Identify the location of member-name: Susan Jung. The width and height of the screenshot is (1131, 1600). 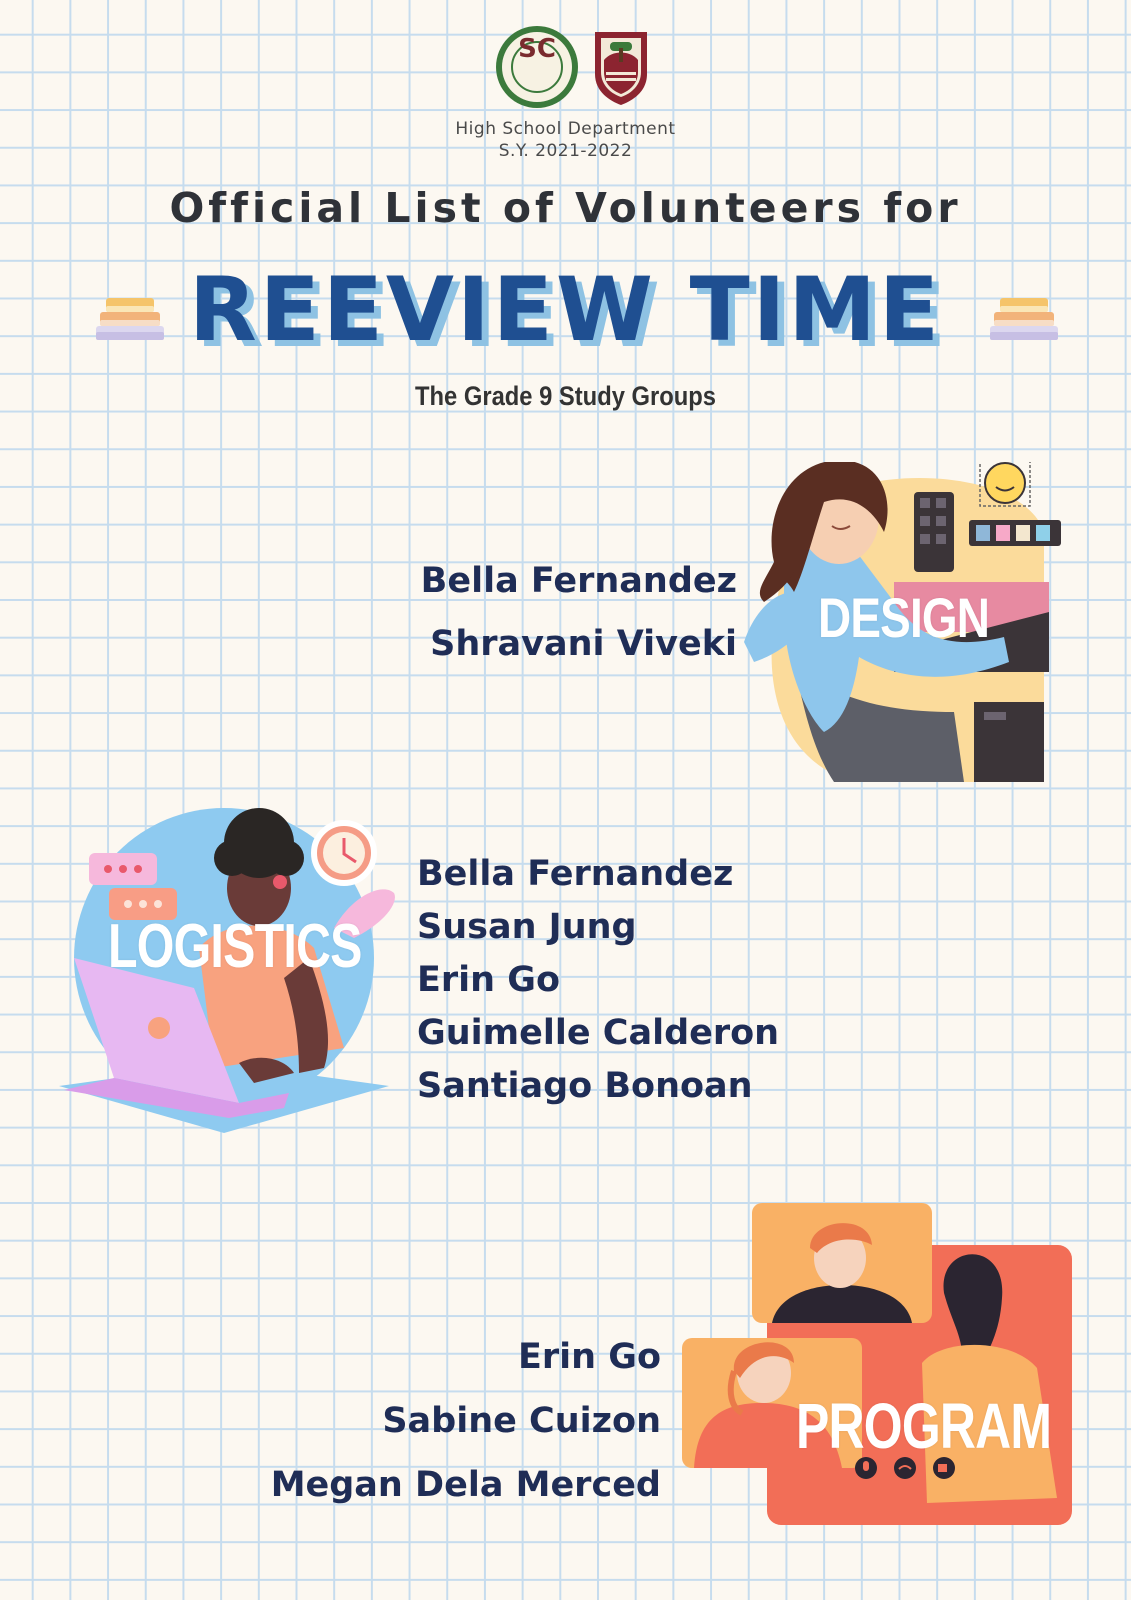
(527, 927).